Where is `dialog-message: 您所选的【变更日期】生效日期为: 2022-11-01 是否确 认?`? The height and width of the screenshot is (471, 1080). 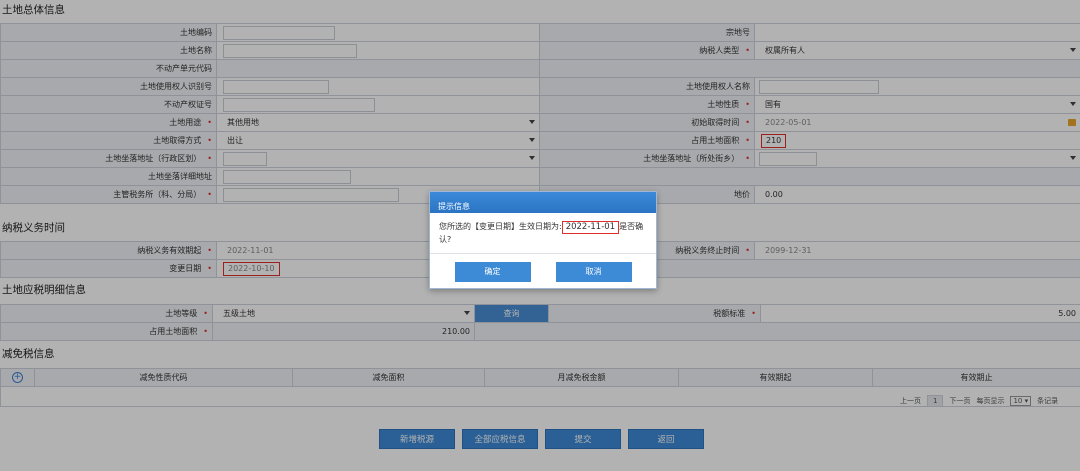
dialog-message: 您所选的【变更日期】生效日期为: 2022-11-01 是否确 认? is located at coordinates (541, 232).